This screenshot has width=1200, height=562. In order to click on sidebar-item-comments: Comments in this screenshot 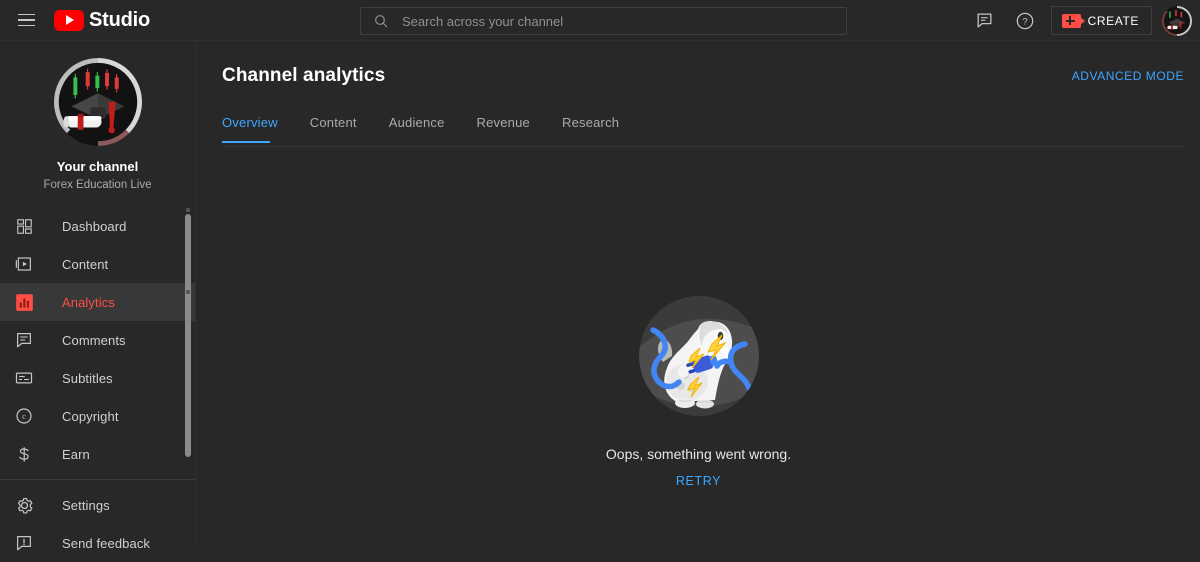, I will do `click(97, 340)`.